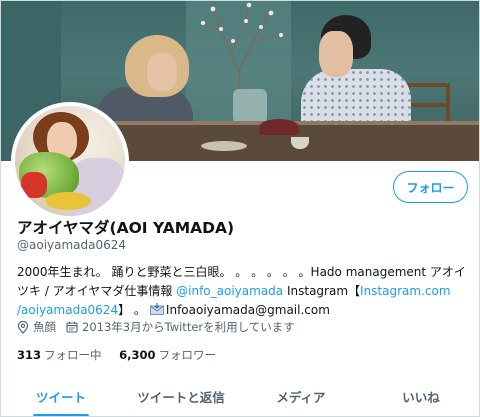 The height and width of the screenshot is (417, 480). I want to click on followers-count: 6,300, so click(137, 355).